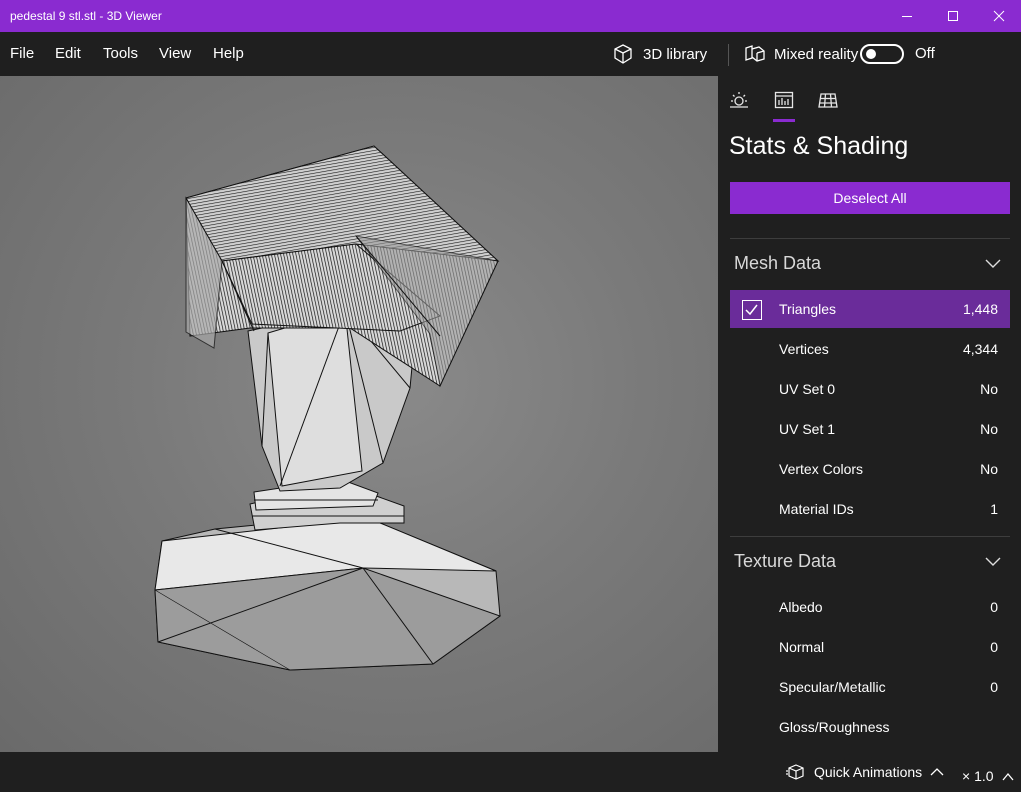  I want to click on texture-data-collapse, so click(993, 563).